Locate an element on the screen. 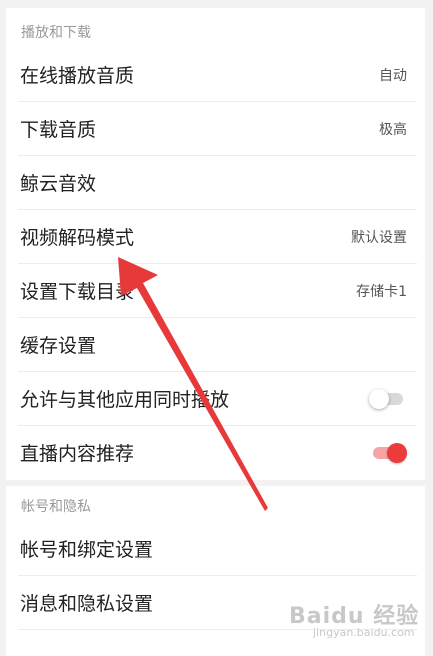 The width and height of the screenshot is (433, 656). baidu-jingyan-watermark: Baidu 经验 jingyan.baidu.com is located at coordinates (353, 619).